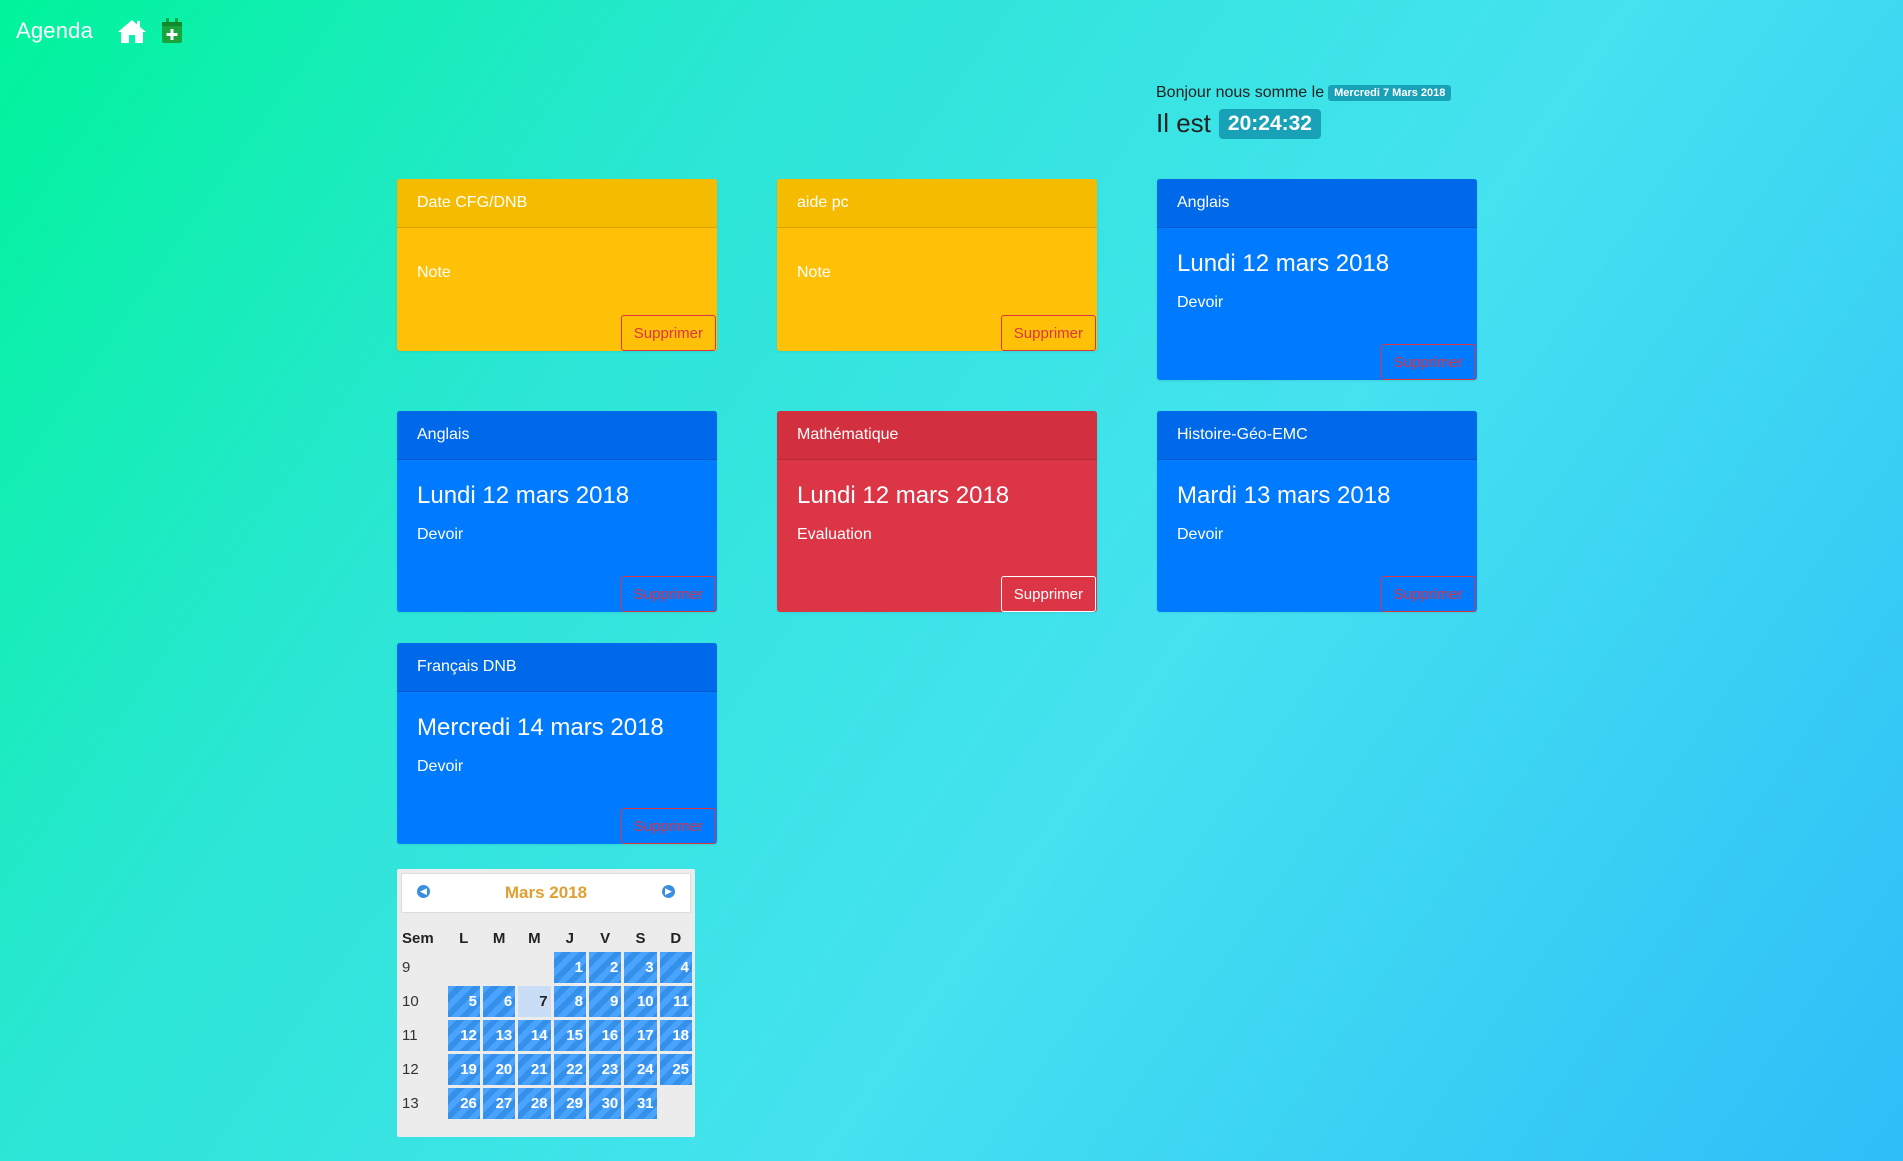  I want to click on brand-link: Agenda, so click(54, 31).